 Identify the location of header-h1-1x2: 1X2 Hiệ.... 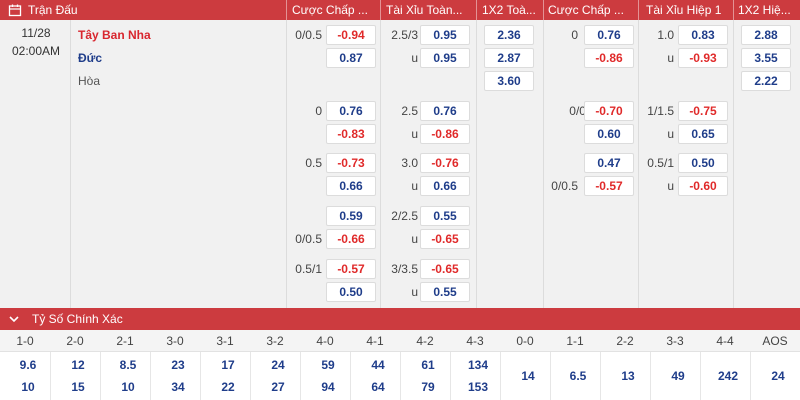
(769, 10).